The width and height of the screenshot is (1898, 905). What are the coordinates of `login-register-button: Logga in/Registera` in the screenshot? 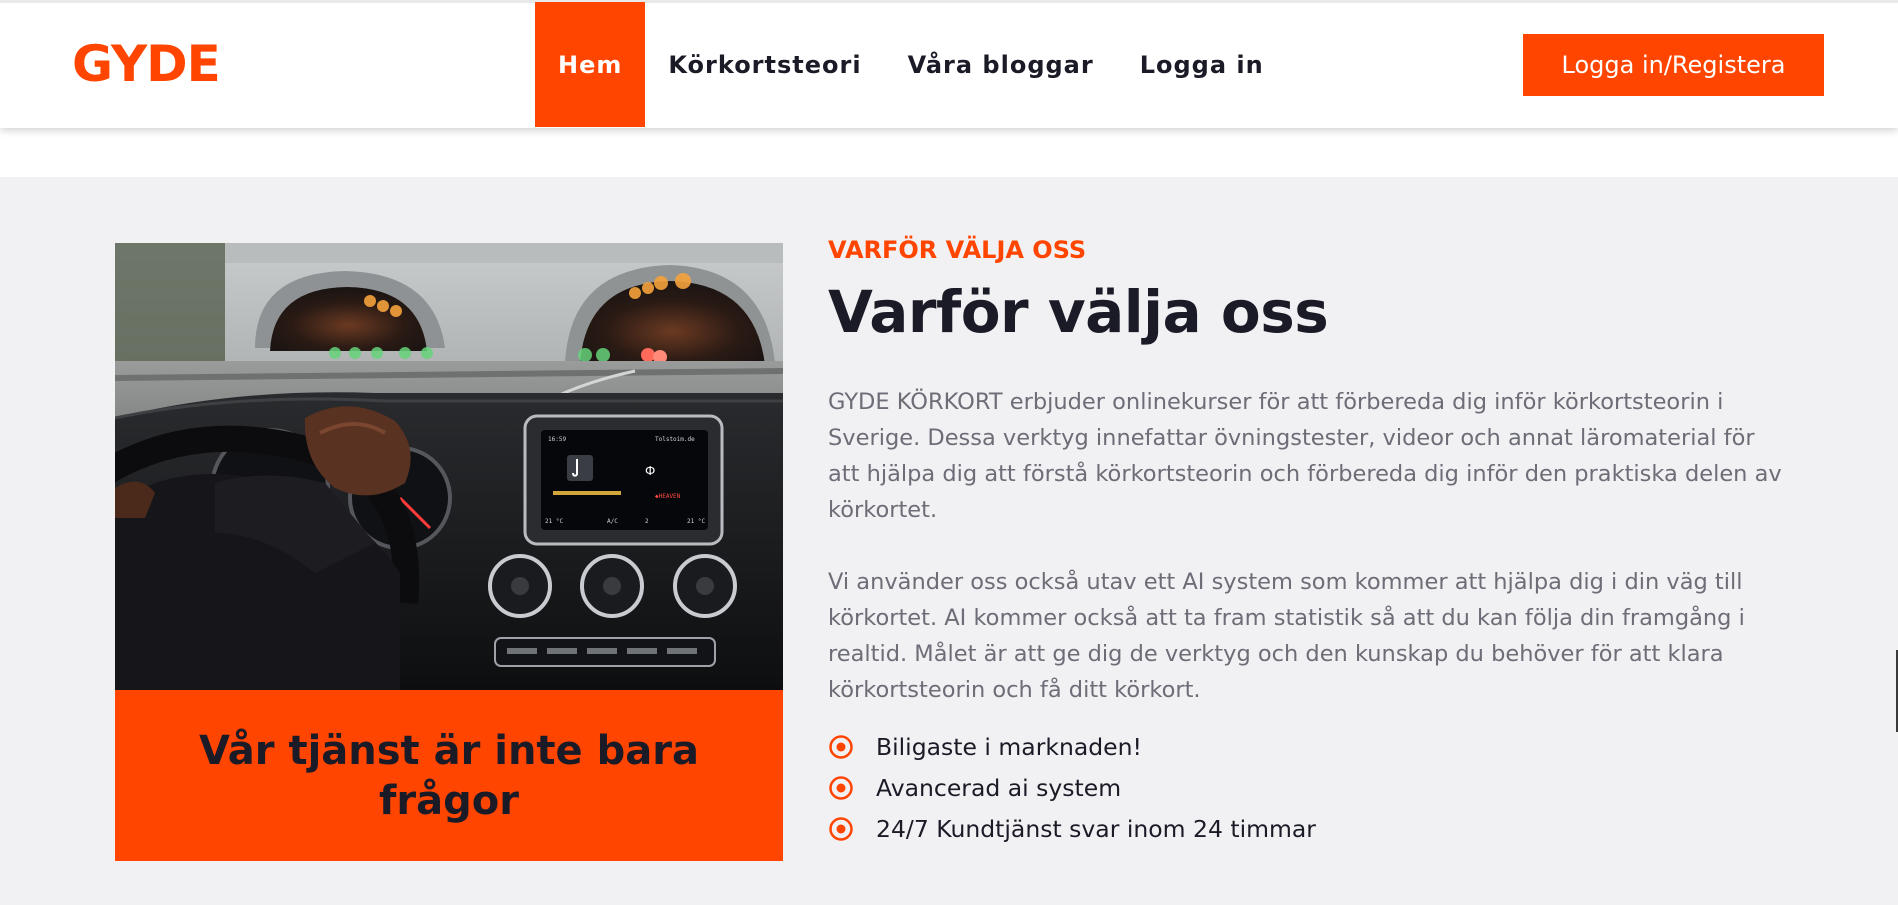 It's located at (1673, 65).